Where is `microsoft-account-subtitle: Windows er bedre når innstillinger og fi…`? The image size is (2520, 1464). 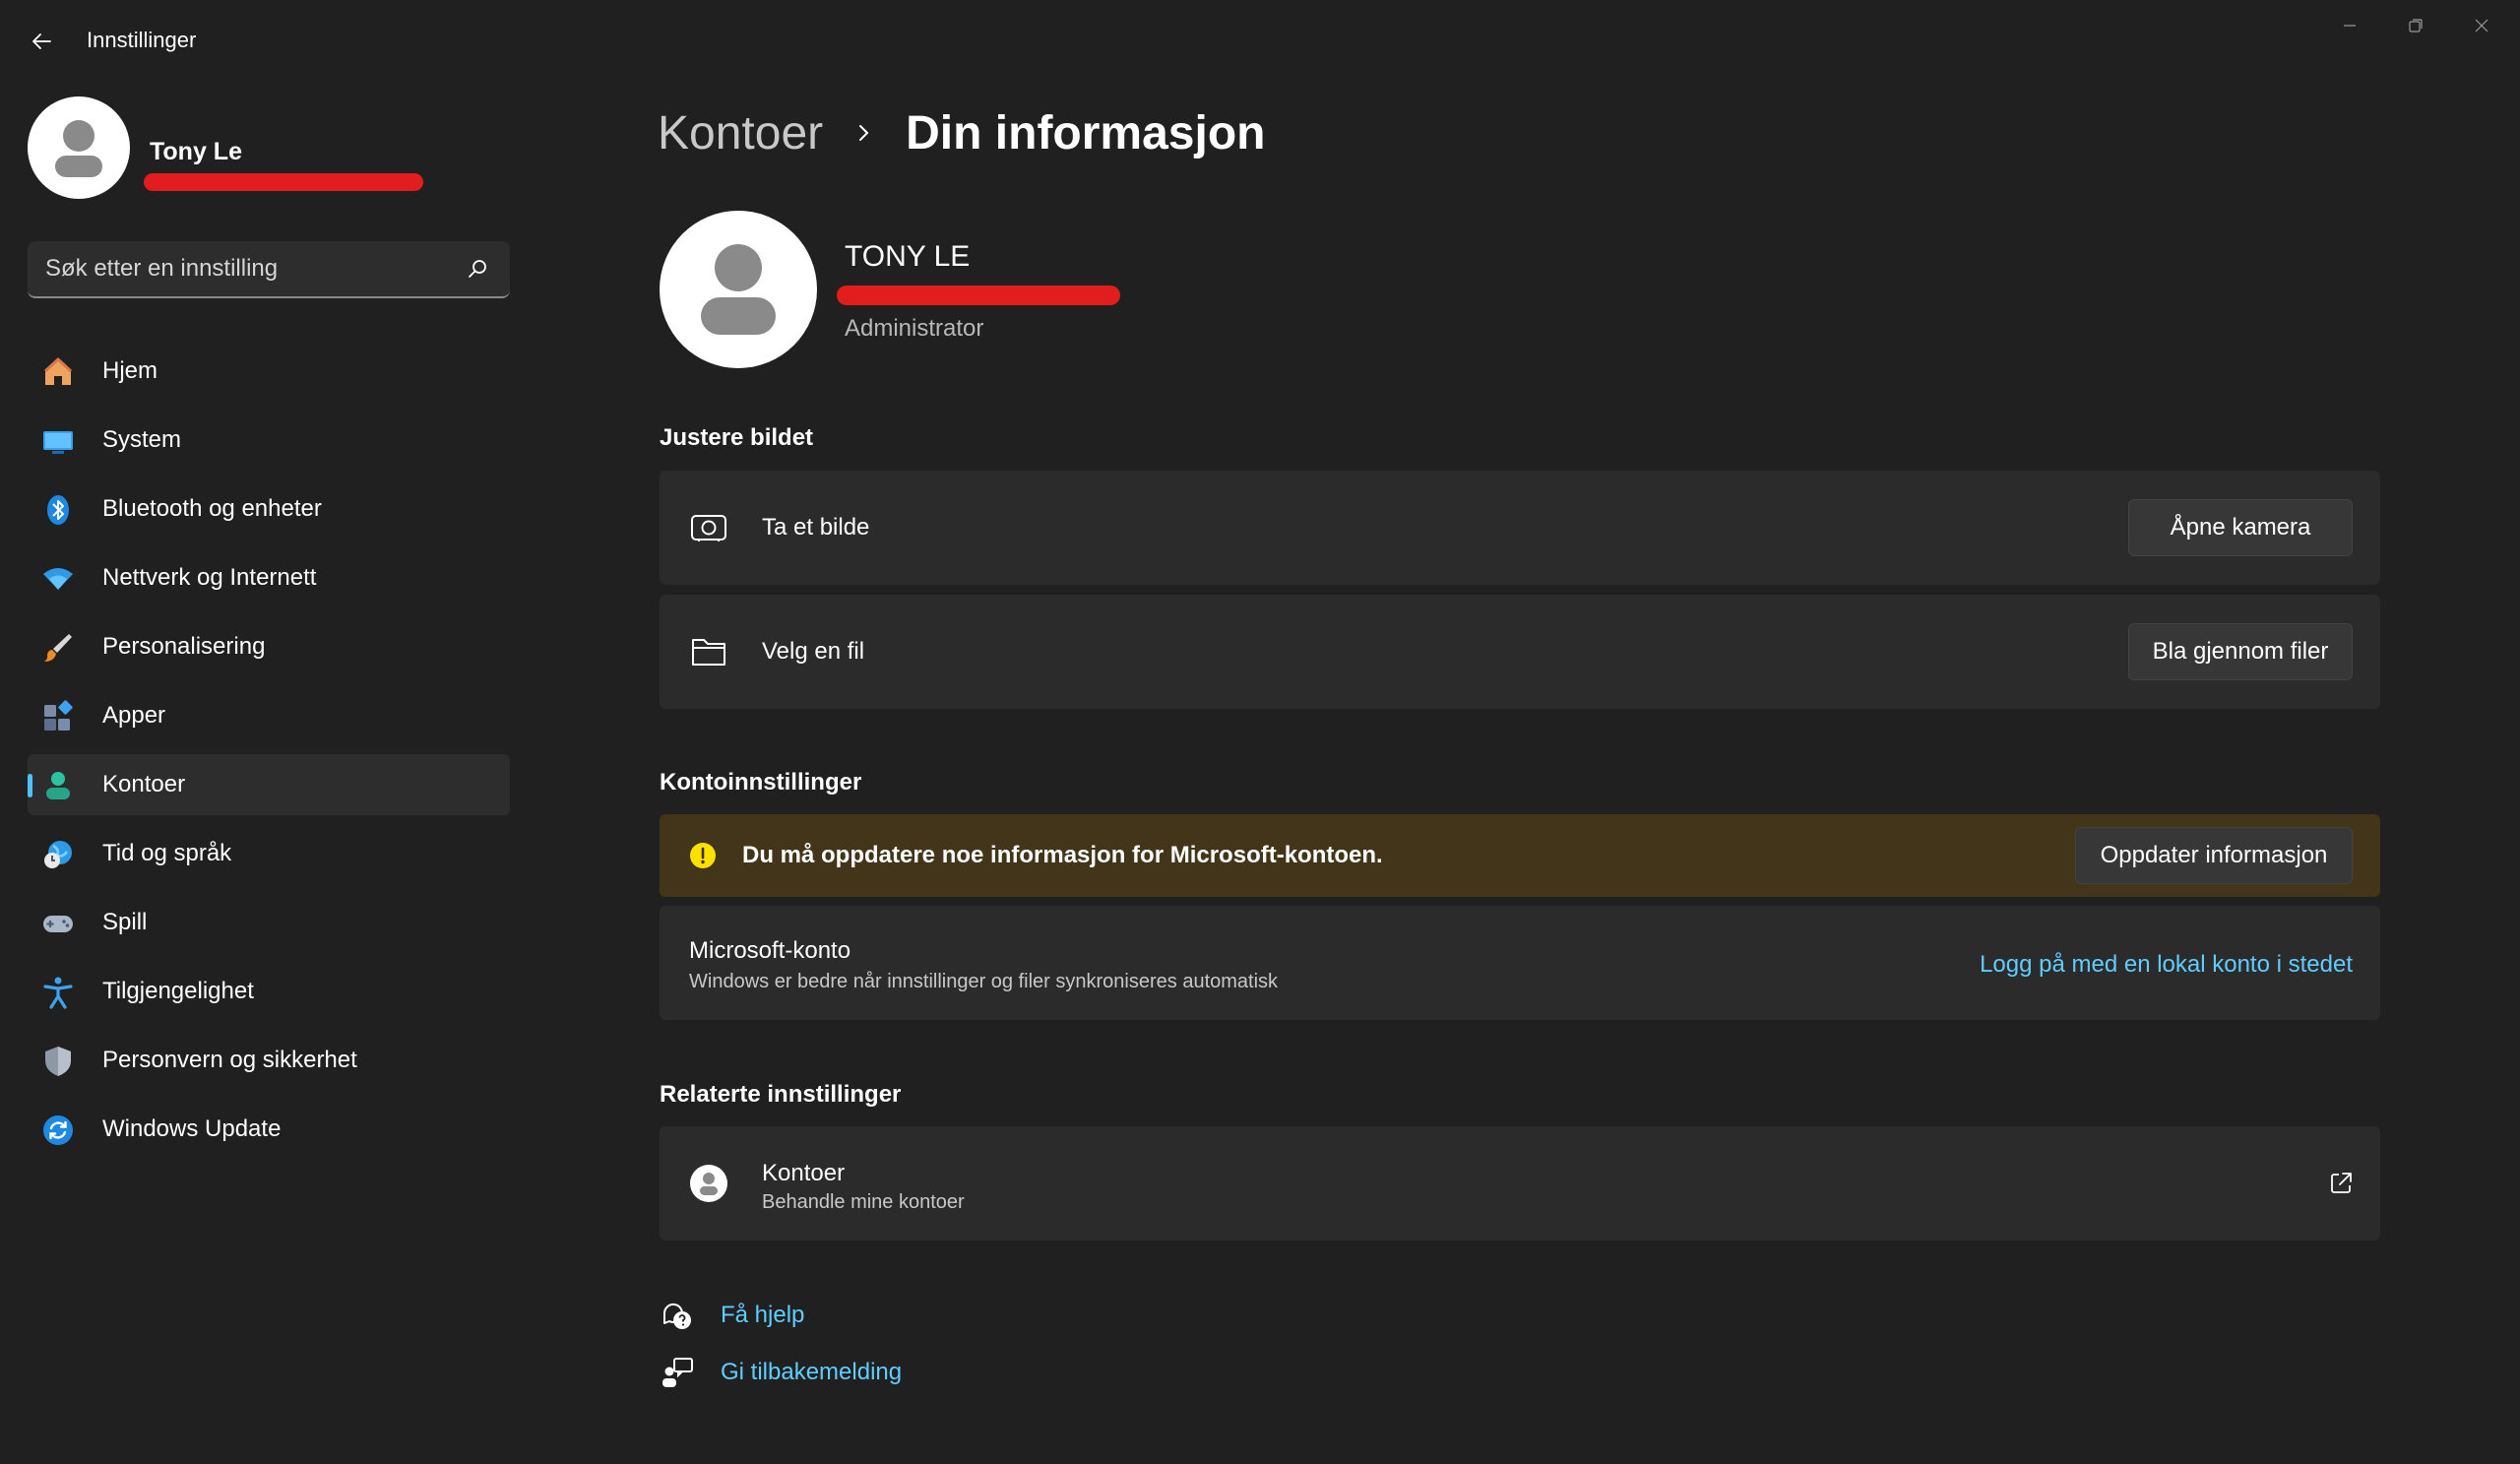 microsoft-account-subtitle: Windows er bedre når innstillinger og fi… is located at coordinates (984, 982).